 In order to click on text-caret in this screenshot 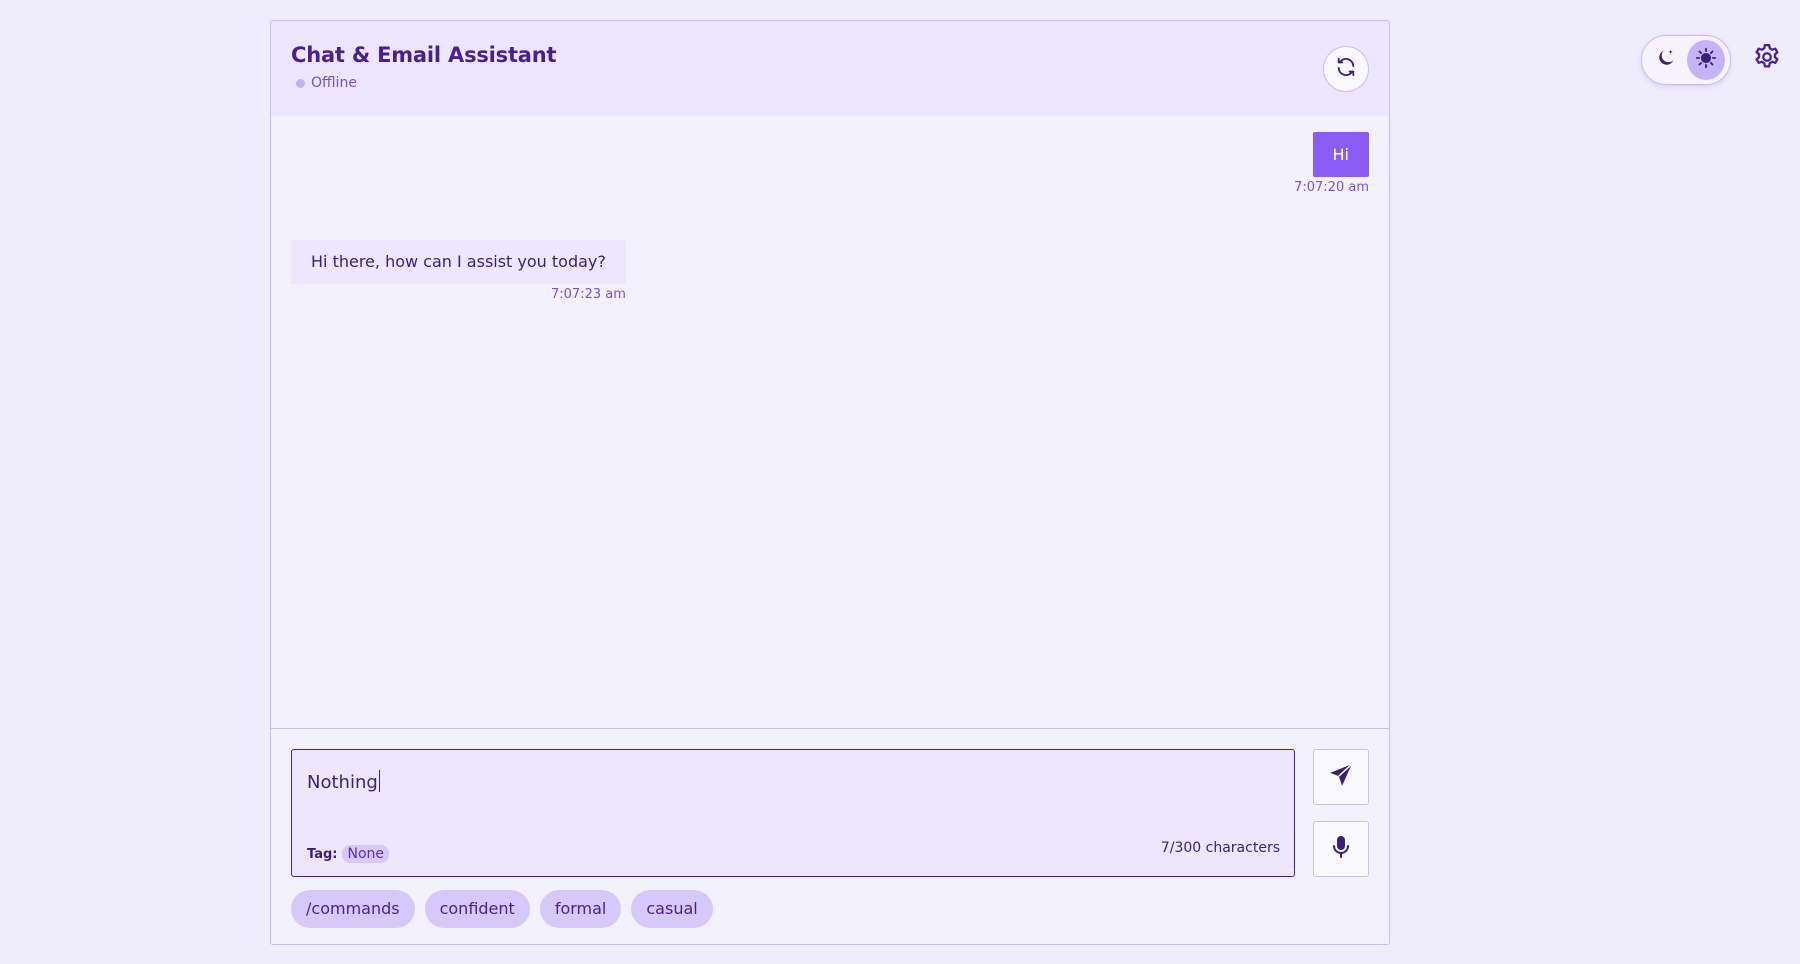, I will do `click(379, 781)`.